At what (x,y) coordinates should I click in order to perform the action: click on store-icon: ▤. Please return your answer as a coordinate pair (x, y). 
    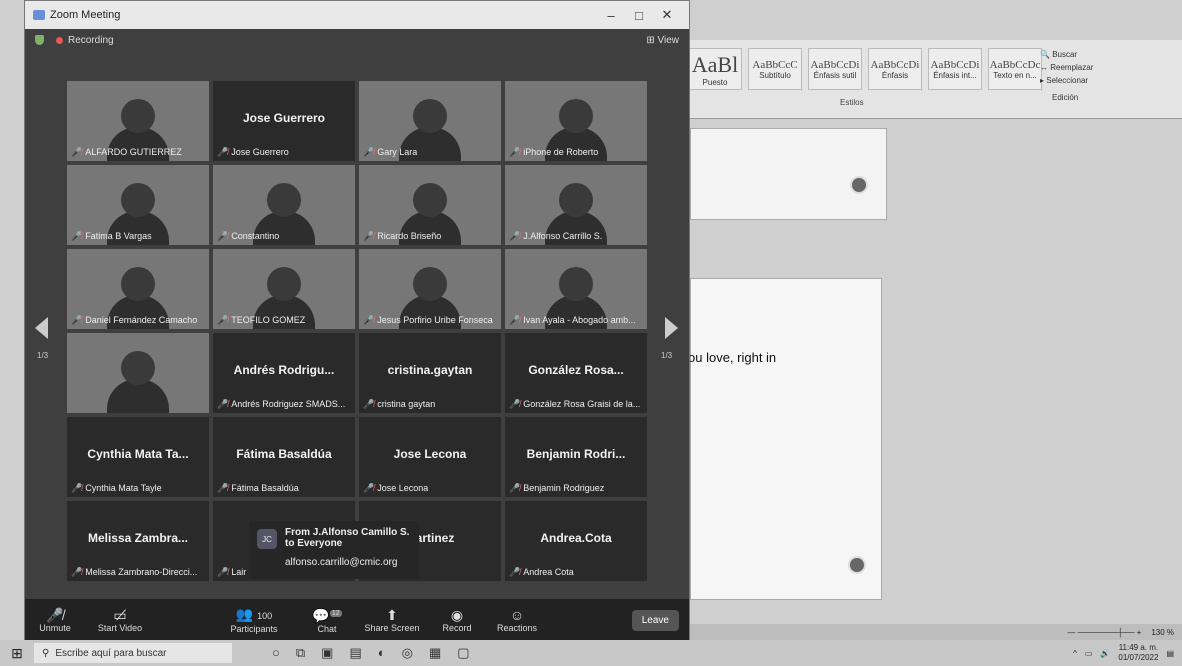
    Looking at the image, I should click on (355, 653).